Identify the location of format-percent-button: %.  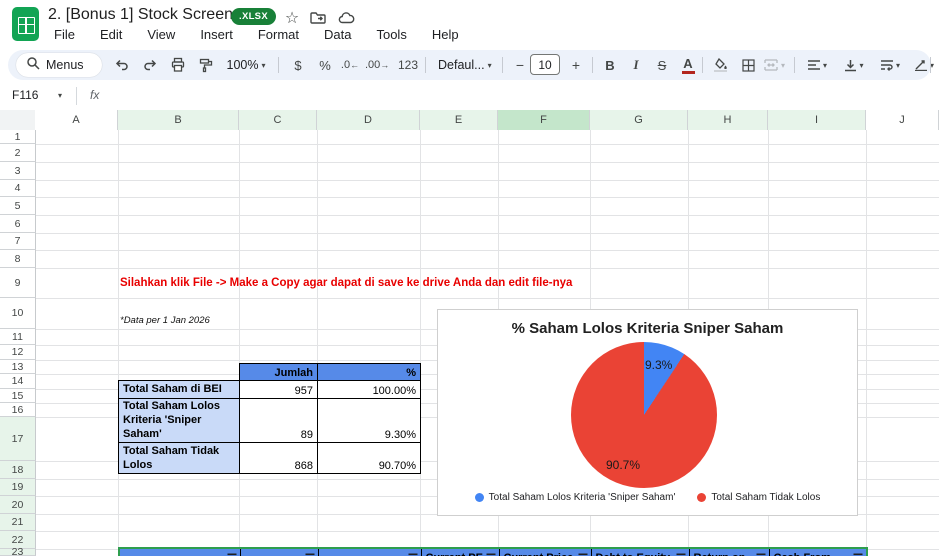
(325, 65).